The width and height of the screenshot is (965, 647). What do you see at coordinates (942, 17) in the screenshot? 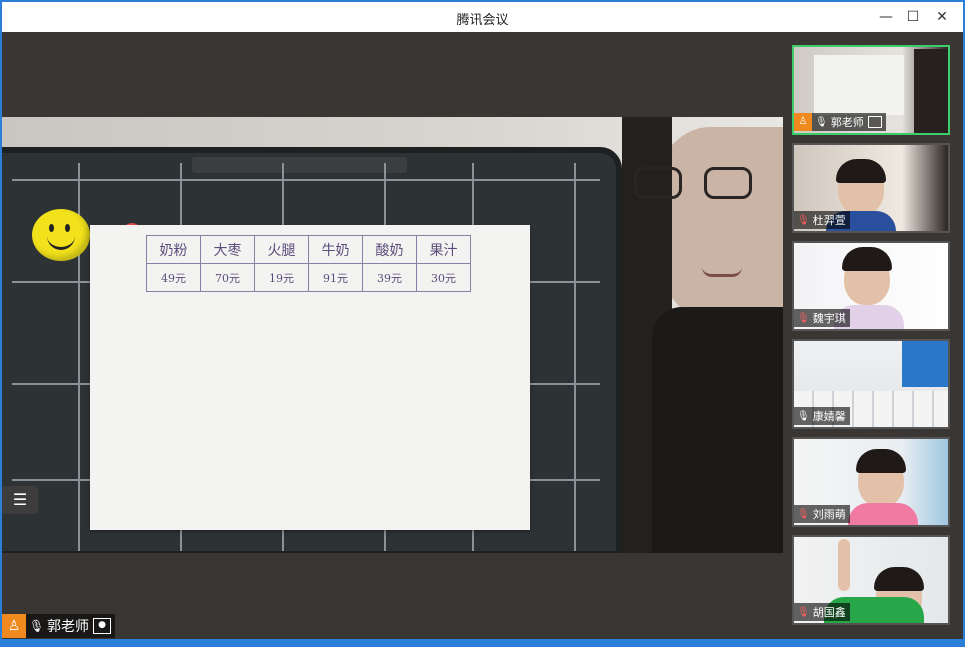
I see `close-icon: ✕` at bounding box center [942, 17].